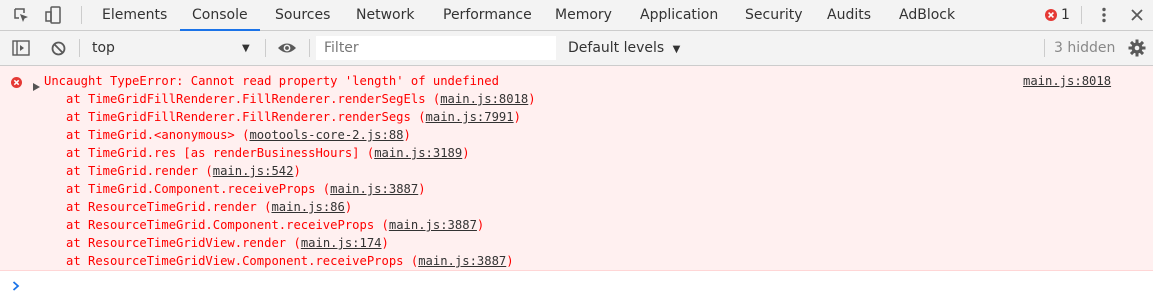  What do you see at coordinates (307, 207) in the screenshot?
I see `stack-frame-link: main.js:86` at bounding box center [307, 207].